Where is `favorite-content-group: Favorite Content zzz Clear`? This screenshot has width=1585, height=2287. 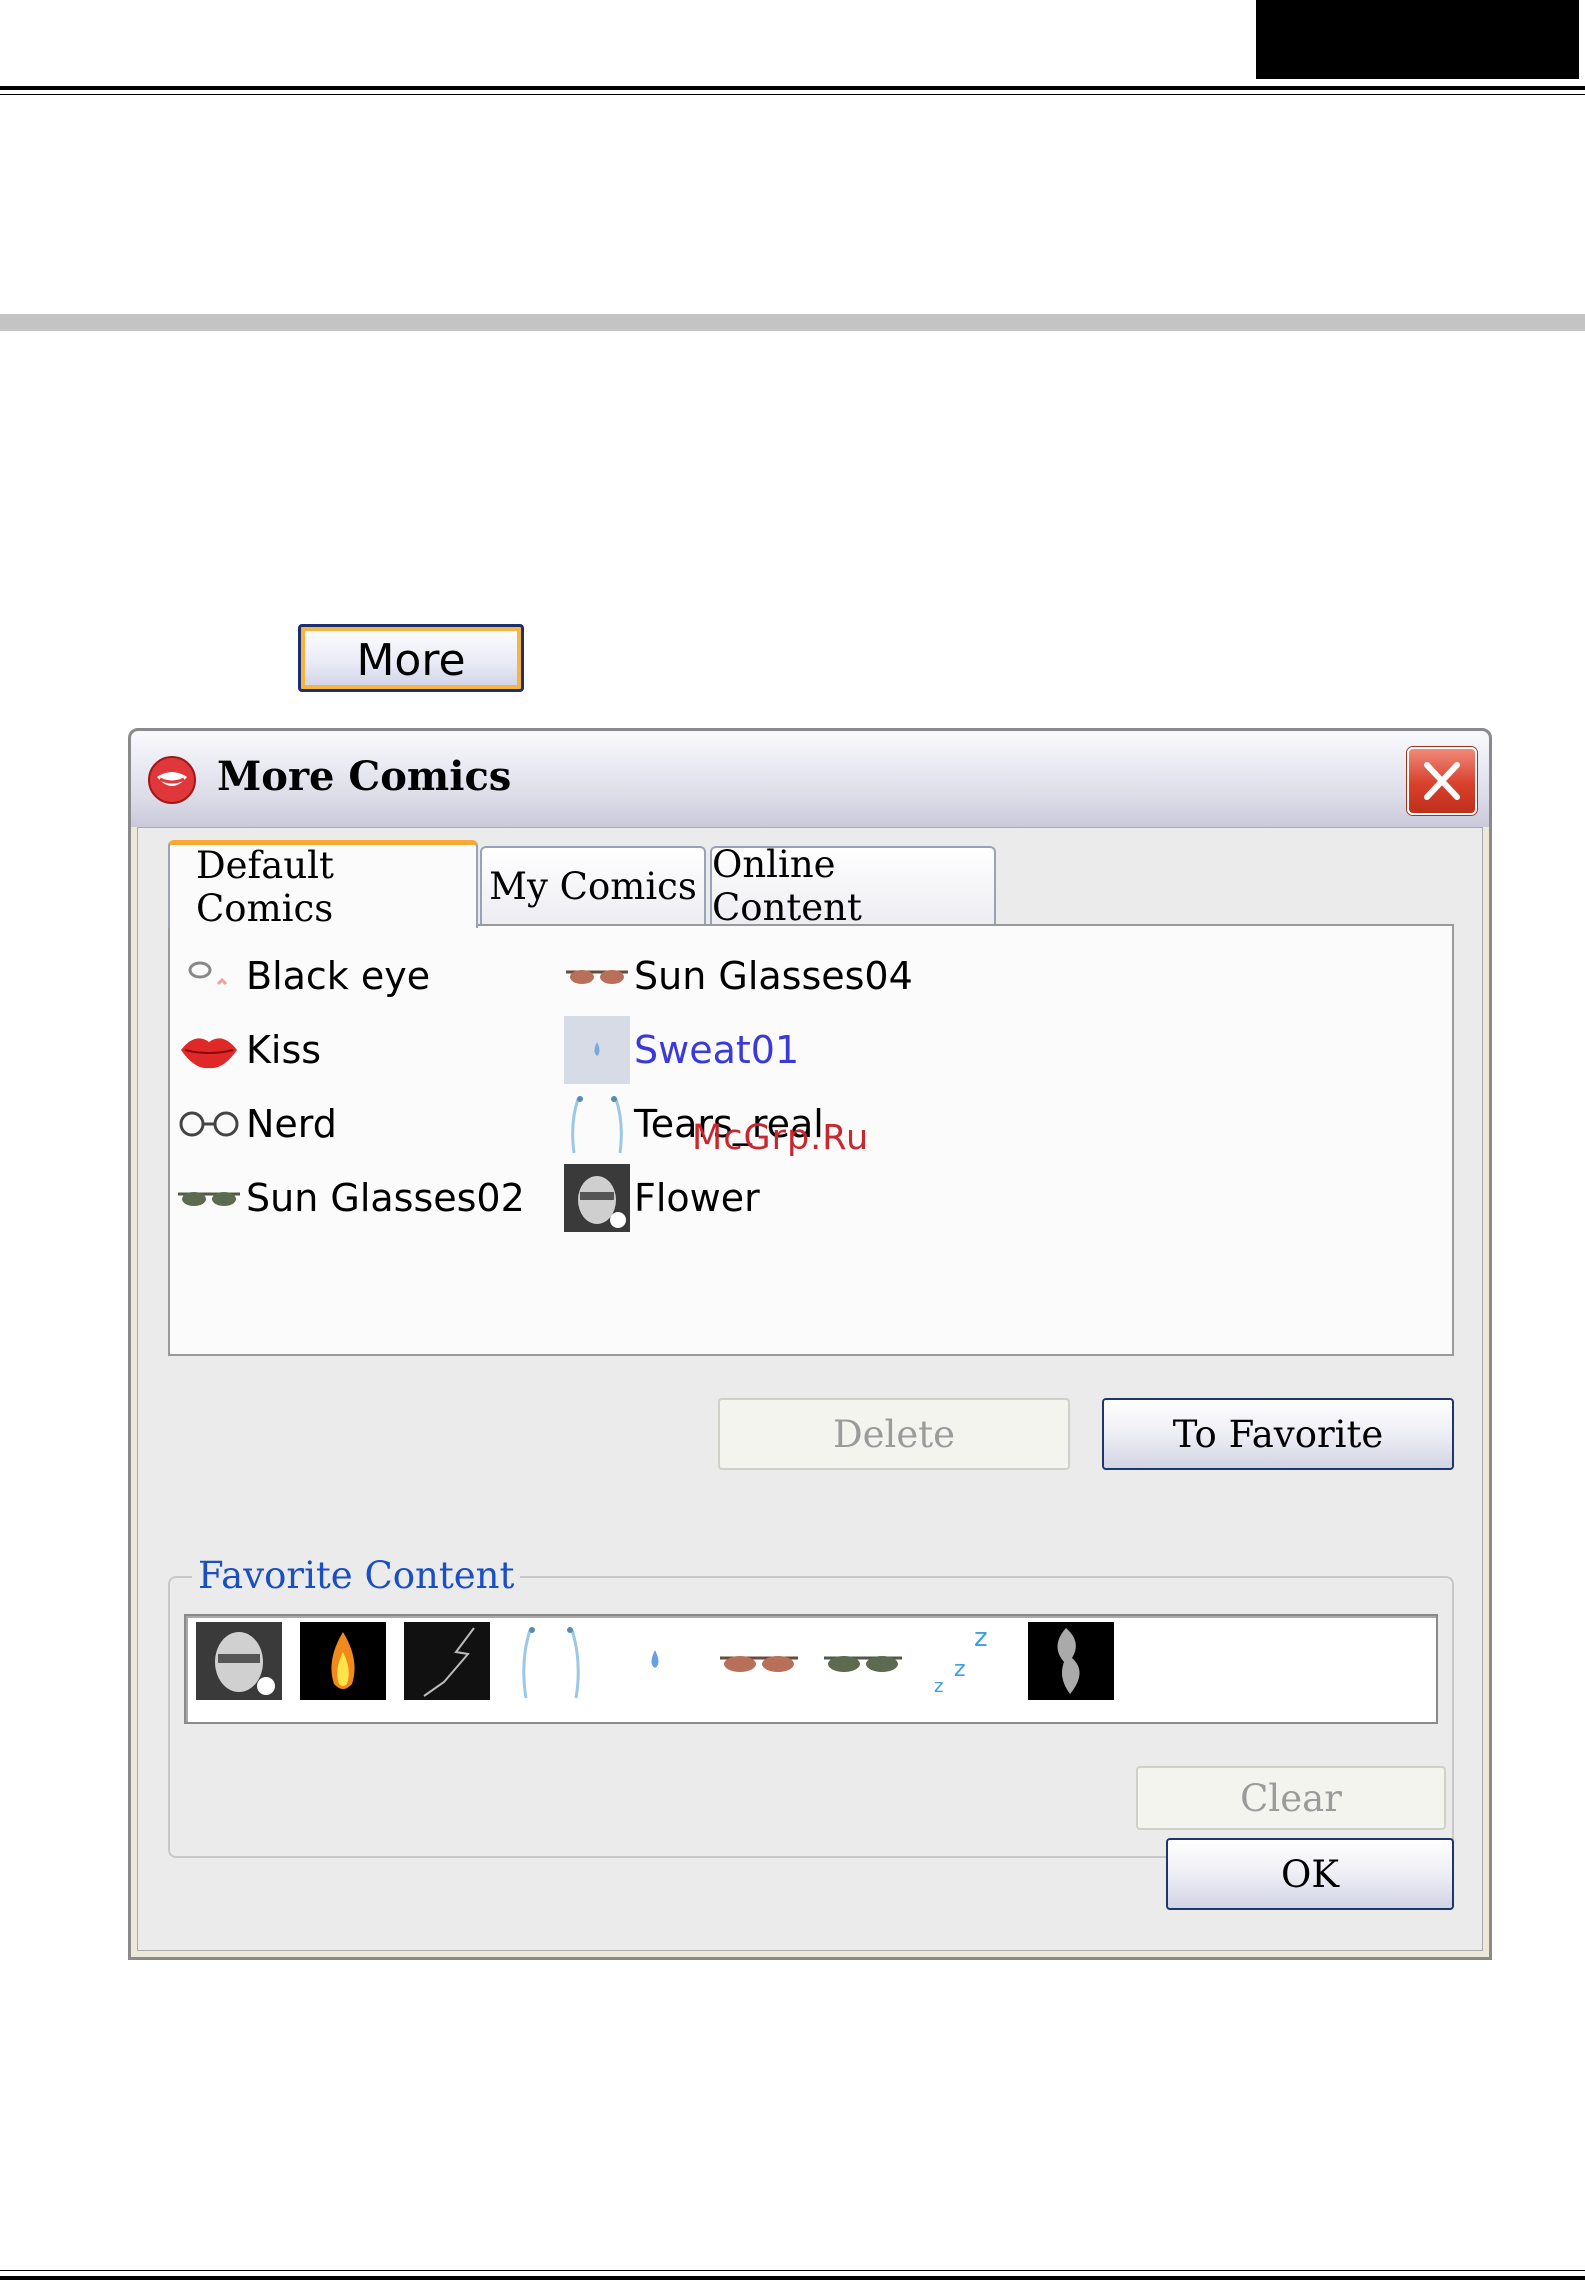 favorite-content-group: Favorite Content zzz Clear is located at coordinates (811, 1706).